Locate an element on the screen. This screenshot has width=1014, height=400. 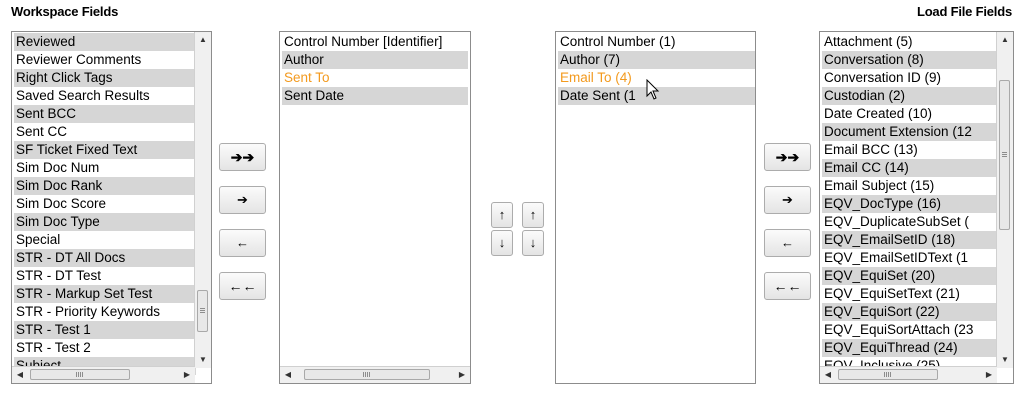
list-item: Attachment (5) is located at coordinates (910, 42).